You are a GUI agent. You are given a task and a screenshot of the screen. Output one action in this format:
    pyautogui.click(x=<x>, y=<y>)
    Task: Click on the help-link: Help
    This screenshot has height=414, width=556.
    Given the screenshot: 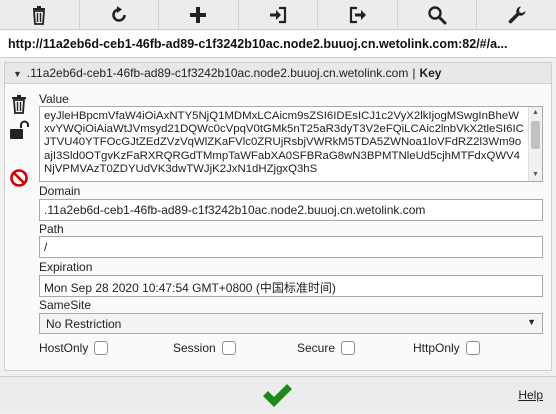 What is the action you would take?
    pyautogui.click(x=530, y=395)
    